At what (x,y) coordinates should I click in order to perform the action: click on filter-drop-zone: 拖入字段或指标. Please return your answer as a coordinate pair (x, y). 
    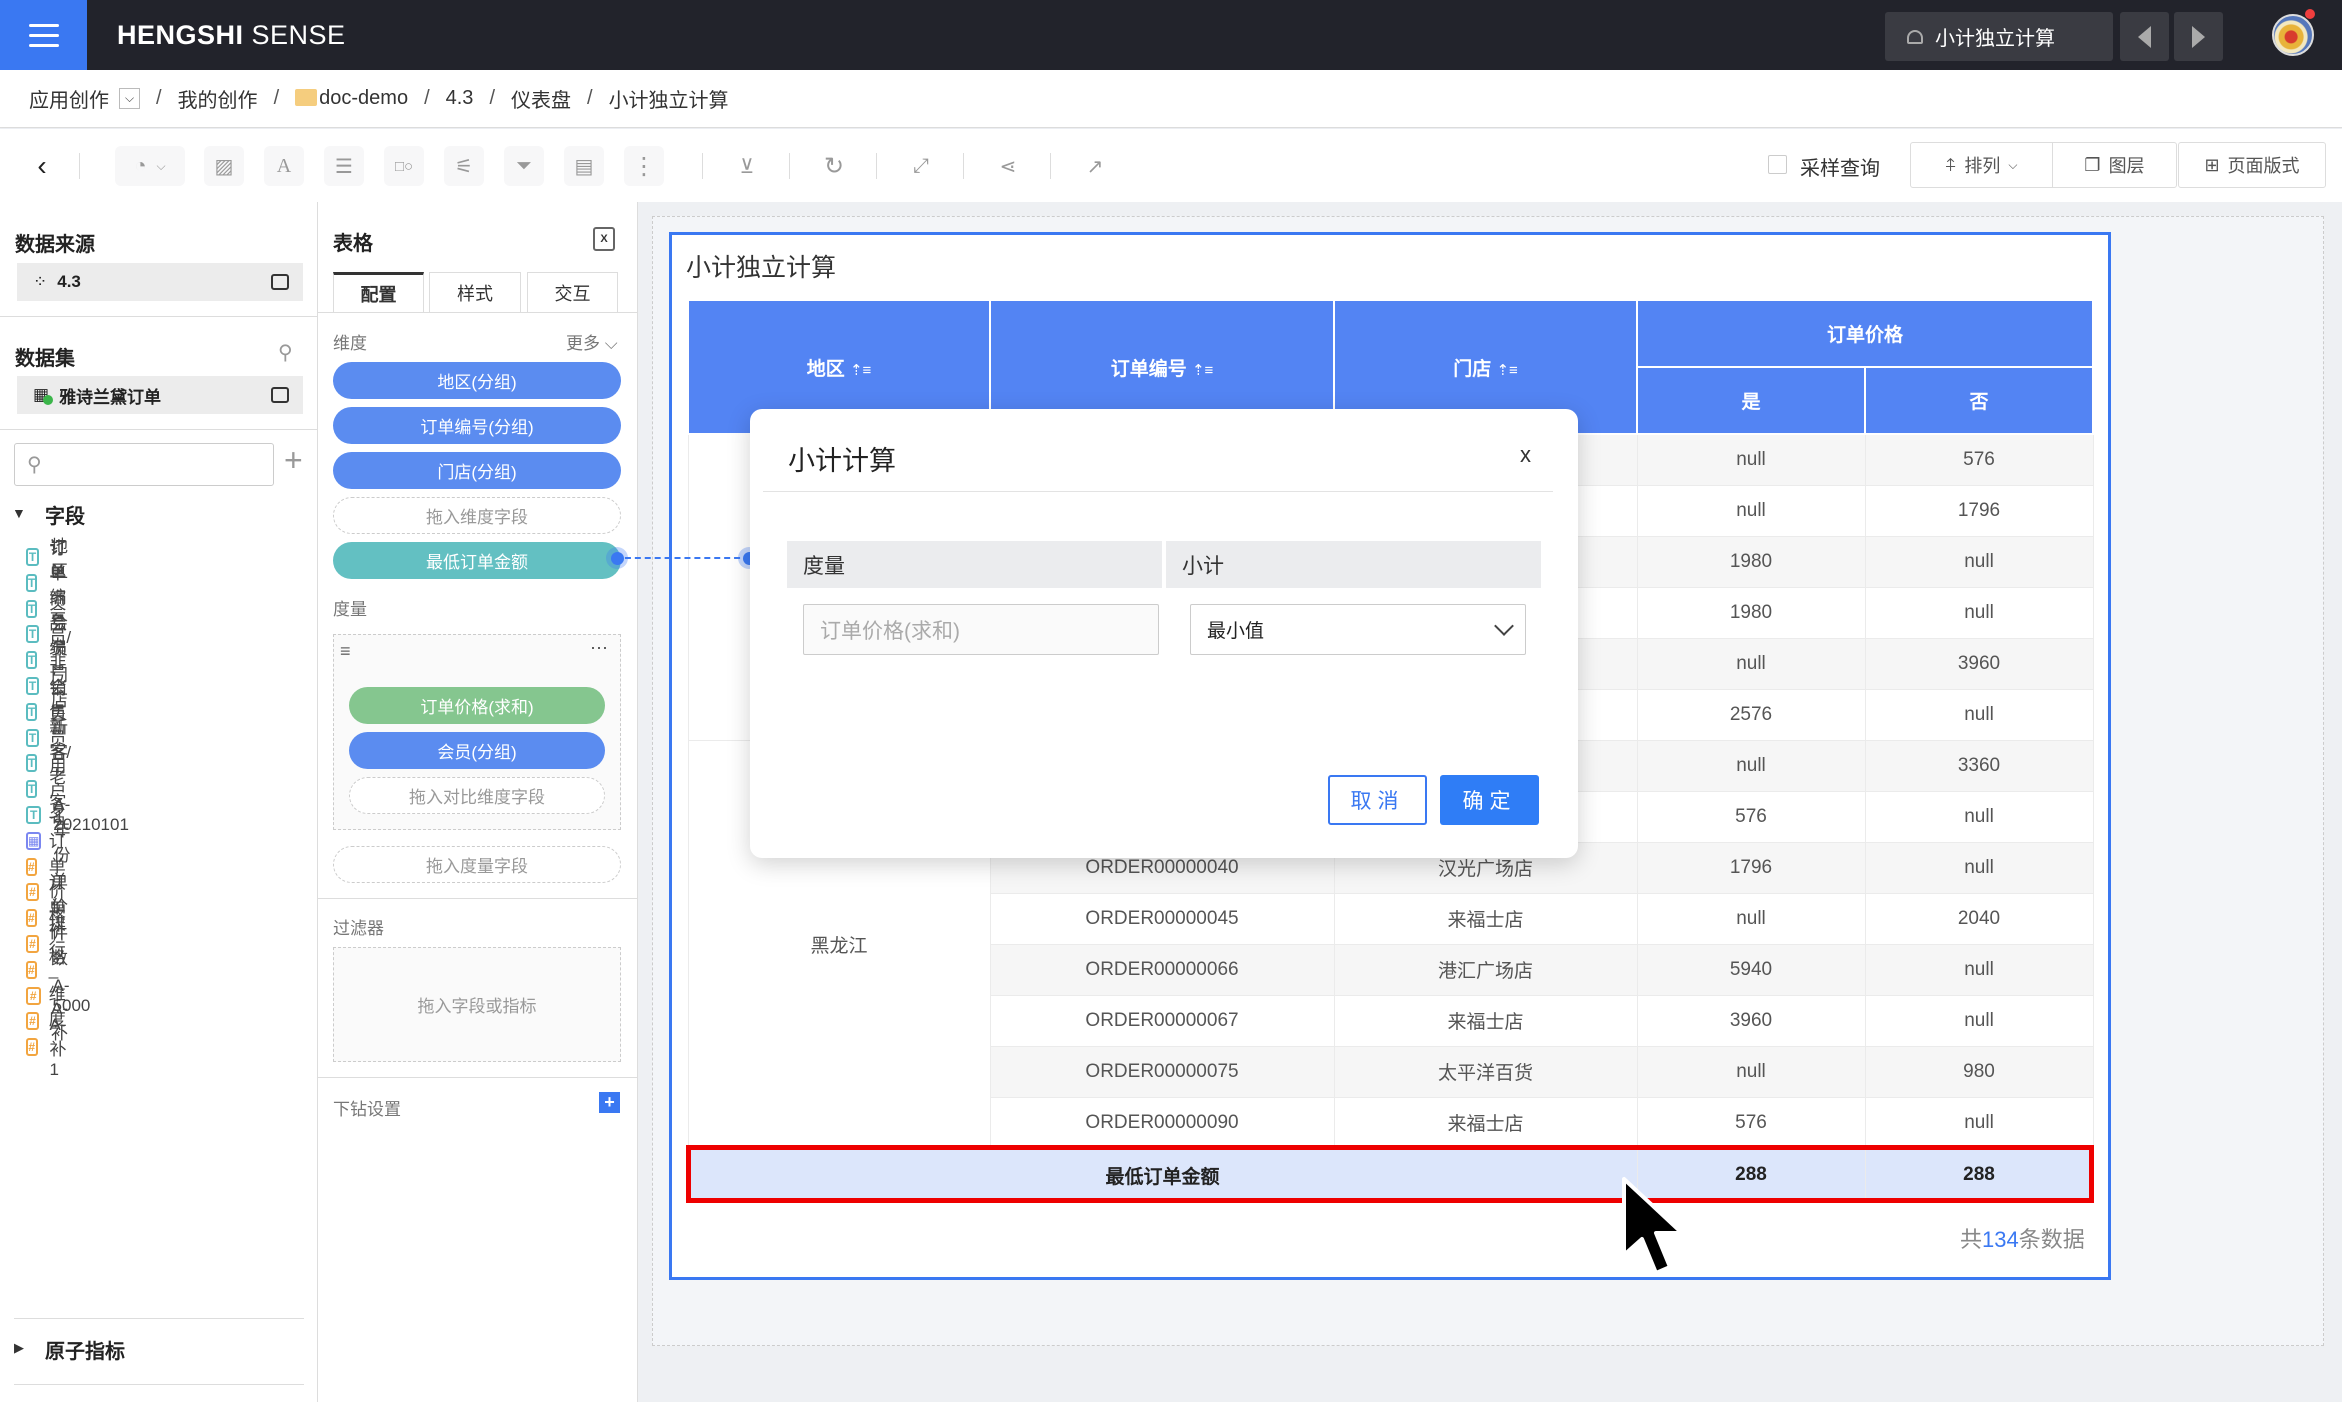
    Looking at the image, I should click on (477, 1004).